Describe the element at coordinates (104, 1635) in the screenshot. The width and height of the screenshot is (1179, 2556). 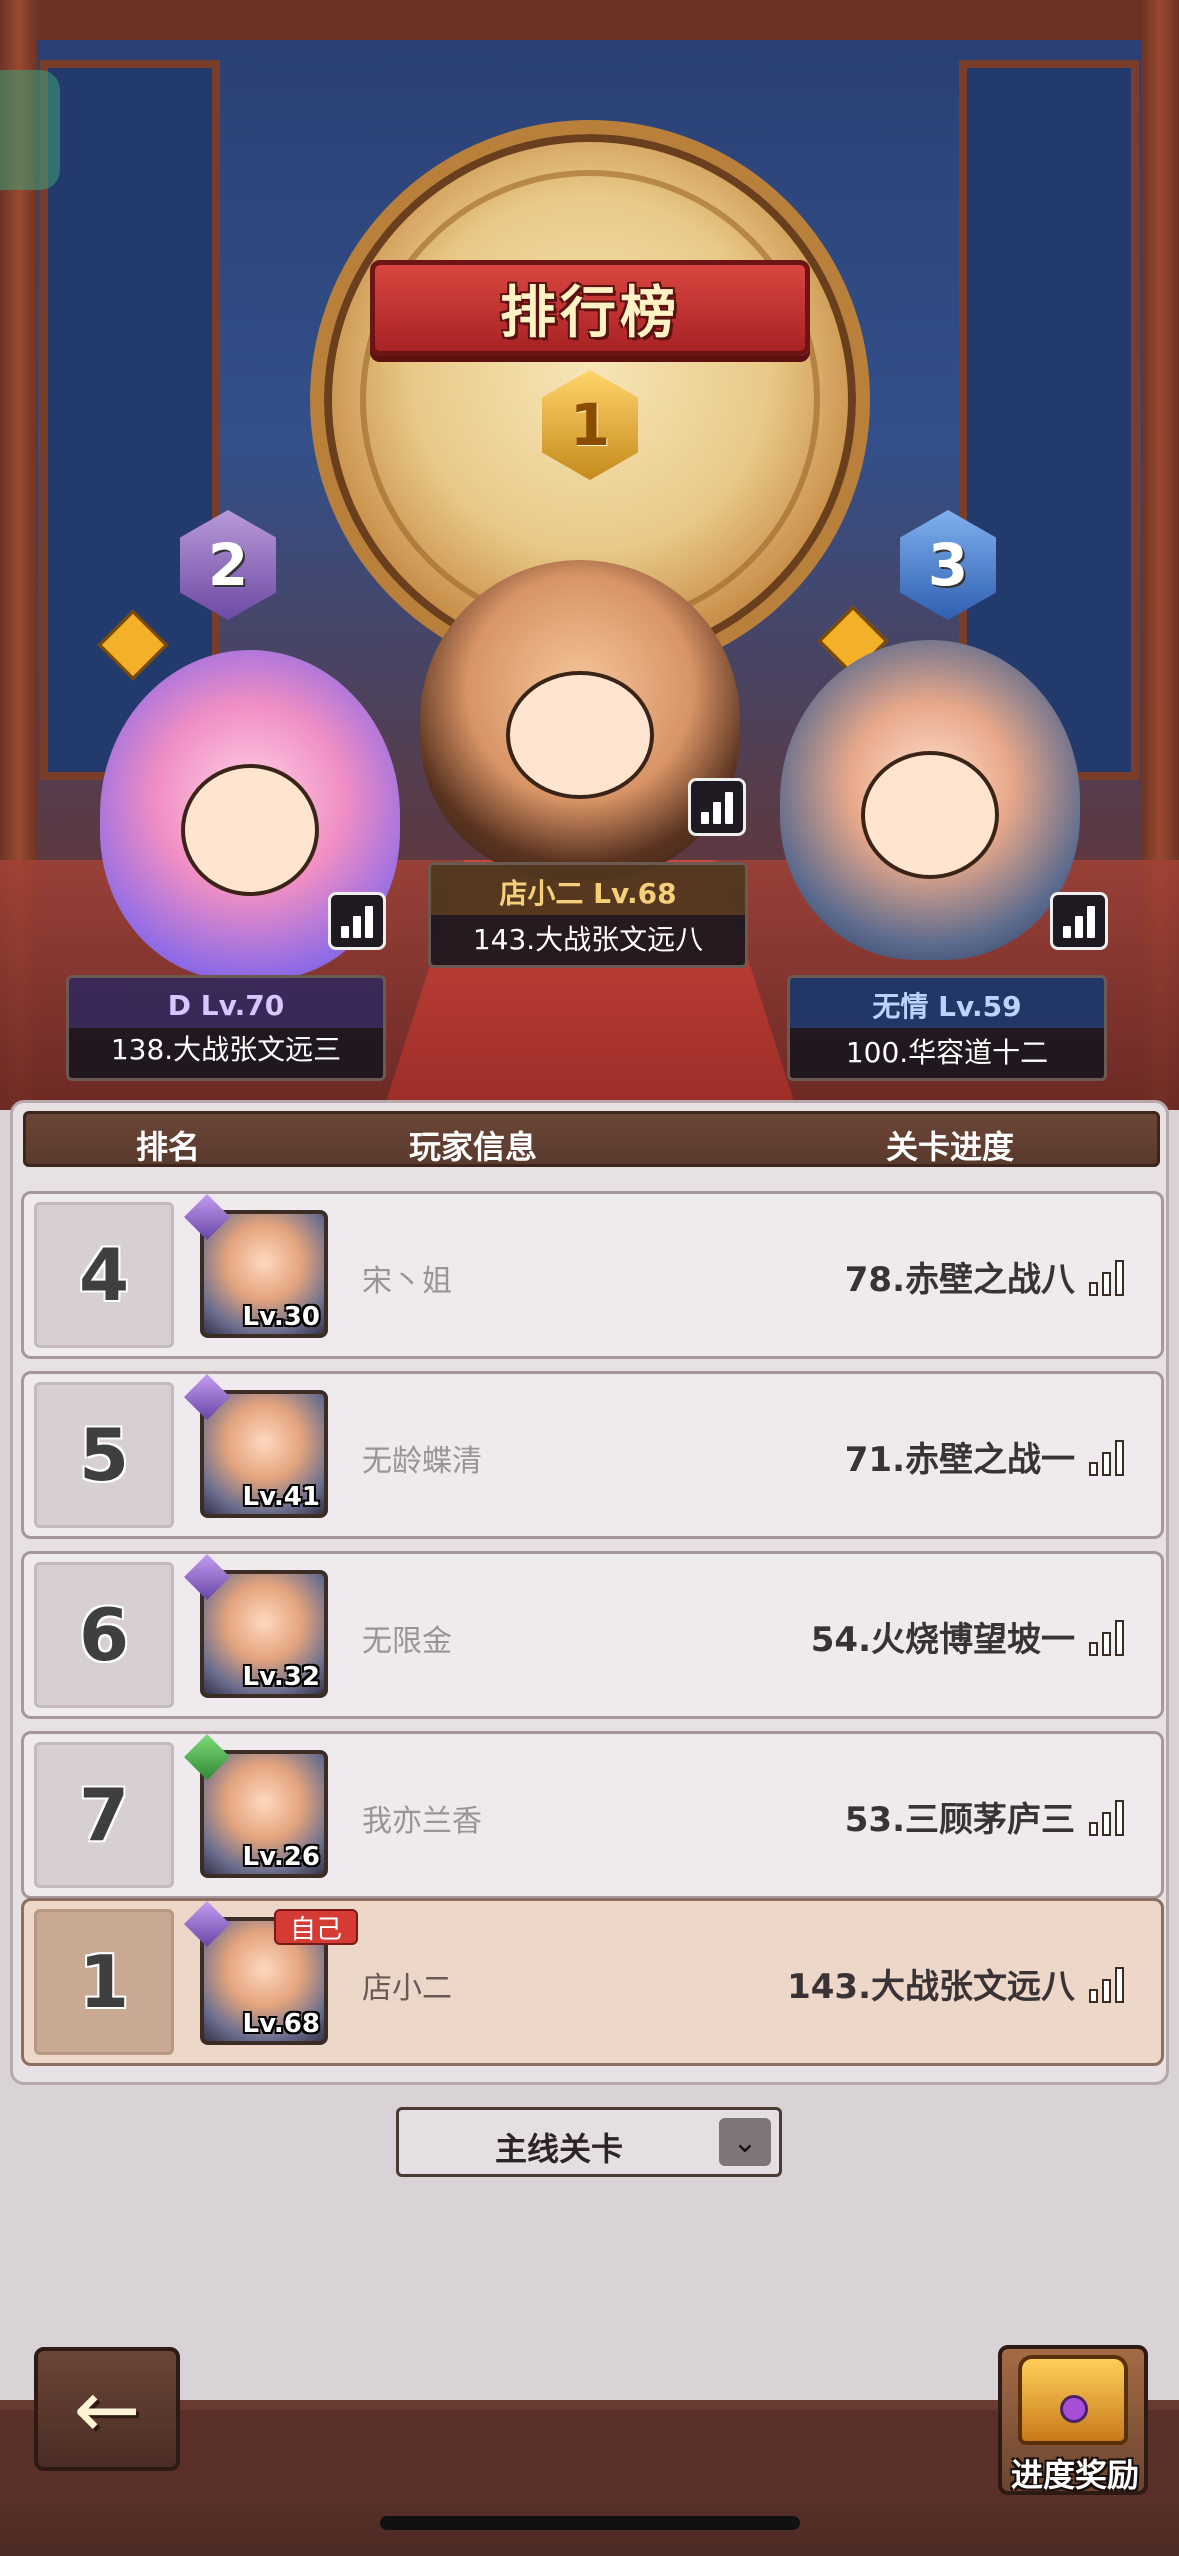
I see `row-rank: 6` at that location.